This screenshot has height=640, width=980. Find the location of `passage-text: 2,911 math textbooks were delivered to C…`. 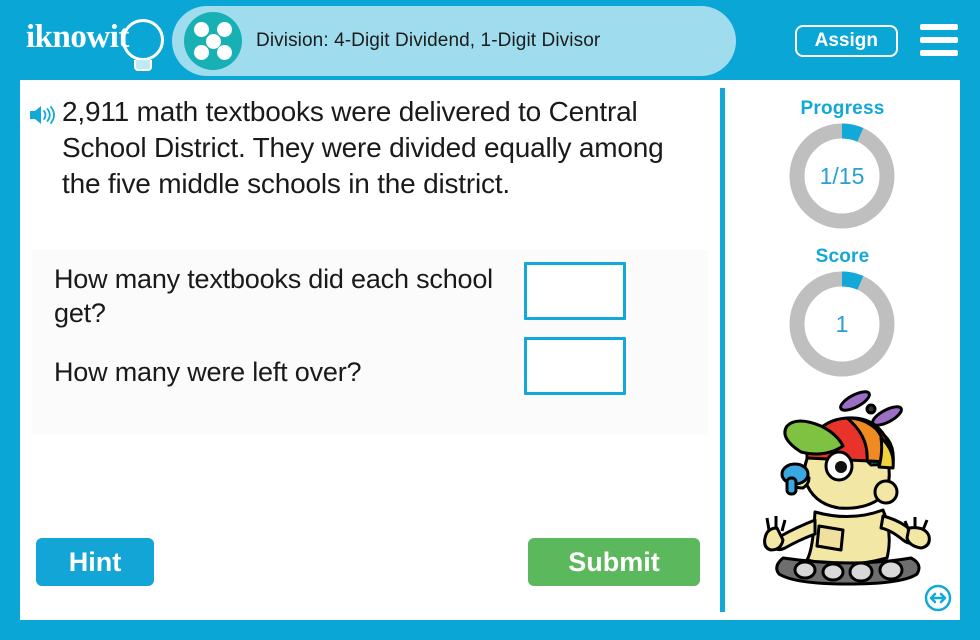

passage-text: 2,911 math textbooks were delivered to C… is located at coordinates (363, 147).